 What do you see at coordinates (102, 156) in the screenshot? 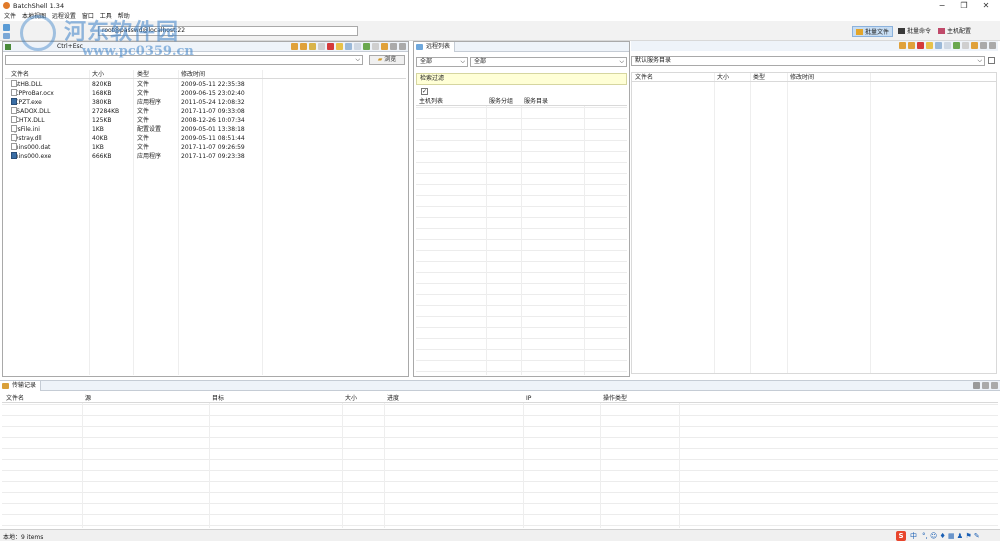
I see `file-size: 666KB` at bounding box center [102, 156].